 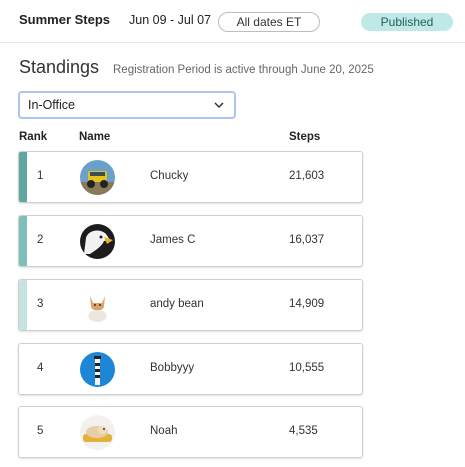 What do you see at coordinates (172, 368) in the screenshot?
I see `participant-name: Bobbyyy` at bounding box center [172, 368].